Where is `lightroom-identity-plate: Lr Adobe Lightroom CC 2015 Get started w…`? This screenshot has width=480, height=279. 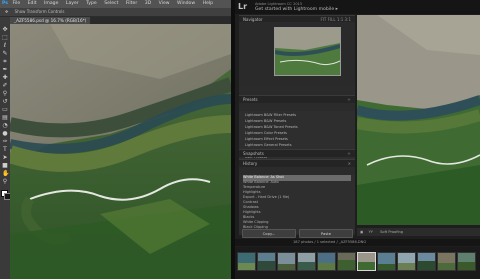
lightroom-identity-plate: Lr Adobe Lightroom CC 2015 Get started w… is located at coordinates (357, 7).